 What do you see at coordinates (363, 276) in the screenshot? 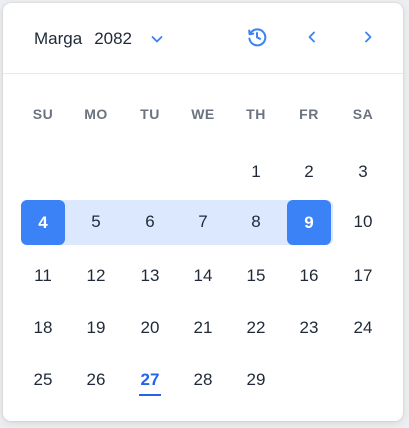
I see `calendar-day: 17` at bounding box center [363, 276].